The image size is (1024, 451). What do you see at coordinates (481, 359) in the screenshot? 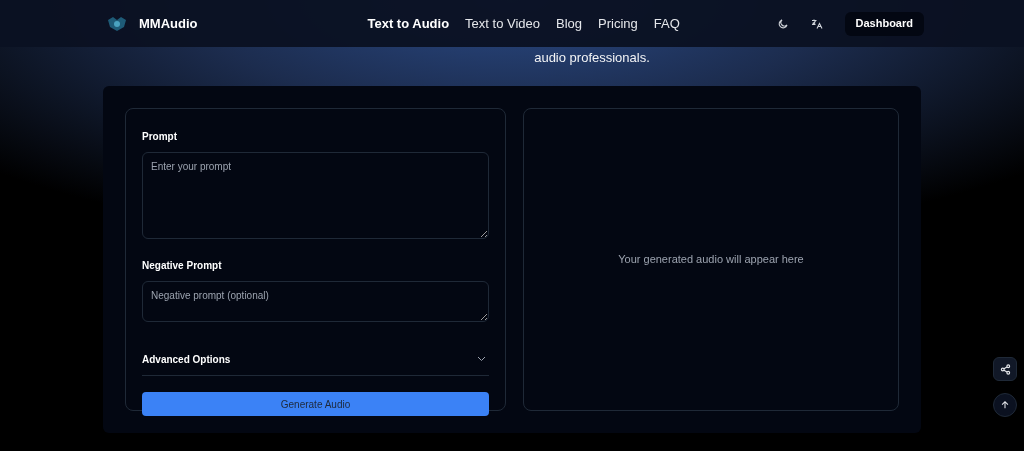
I see `chevron-down-icon` at bounding box center [481, 359].